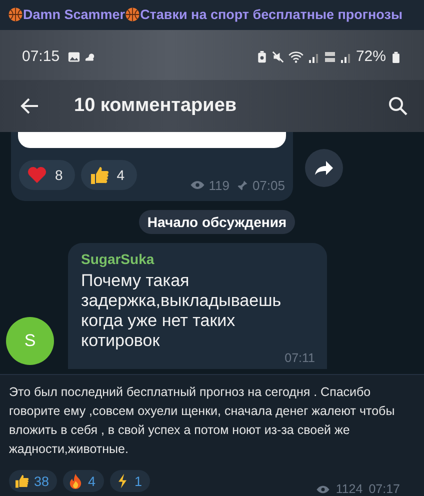 Image resolution: width=424 pixels, height=496 pixels. I want to click on search-icon, so click(398, 106).